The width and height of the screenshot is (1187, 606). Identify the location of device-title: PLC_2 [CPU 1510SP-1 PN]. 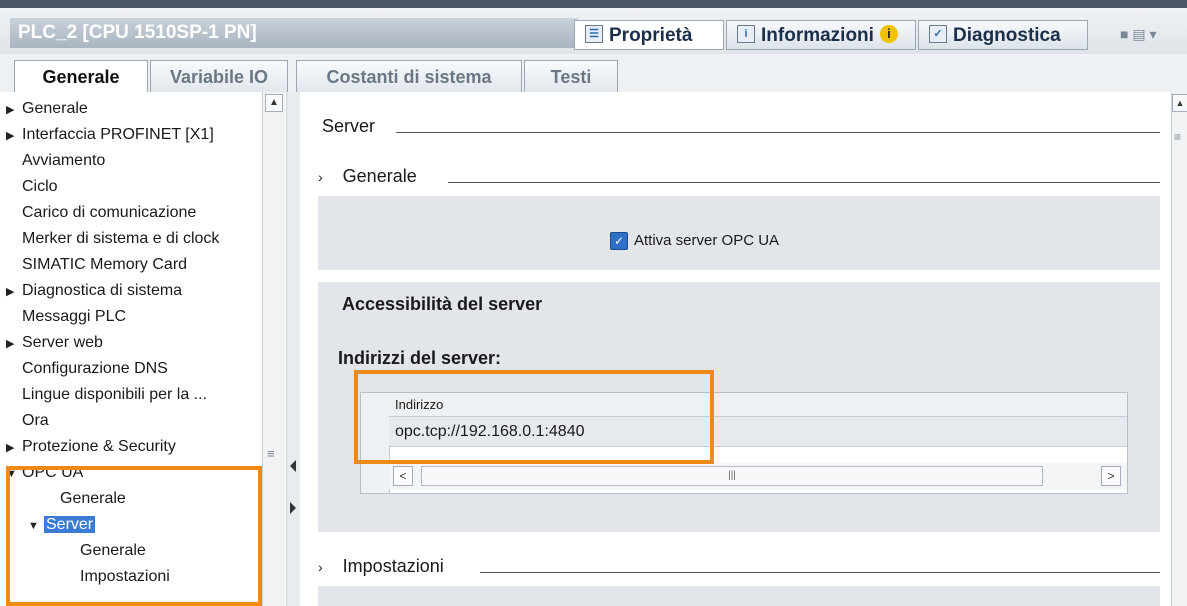
(294, 33).